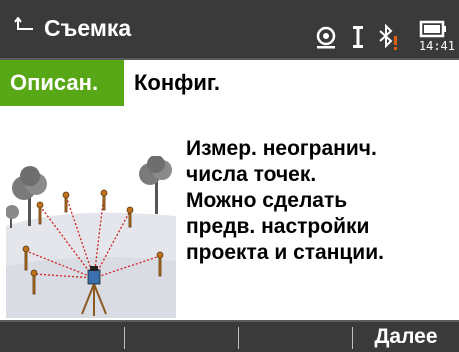  I want to click on tab-bar: Описан. Конфиг., so click(229, 83).